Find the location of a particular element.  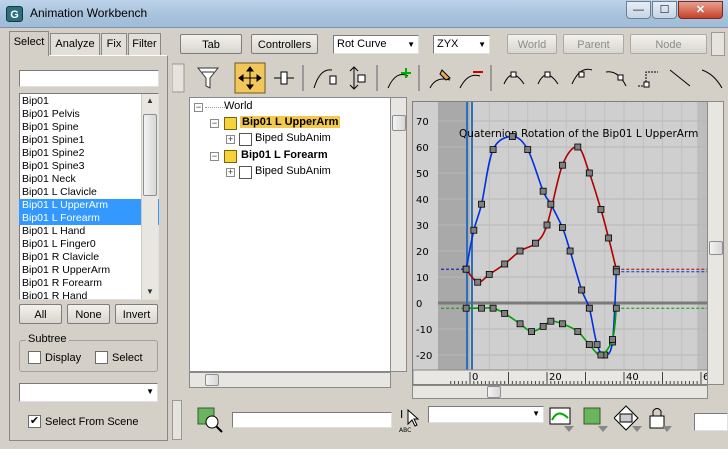

tree-scrollbar is located at coordinates (398, 234).